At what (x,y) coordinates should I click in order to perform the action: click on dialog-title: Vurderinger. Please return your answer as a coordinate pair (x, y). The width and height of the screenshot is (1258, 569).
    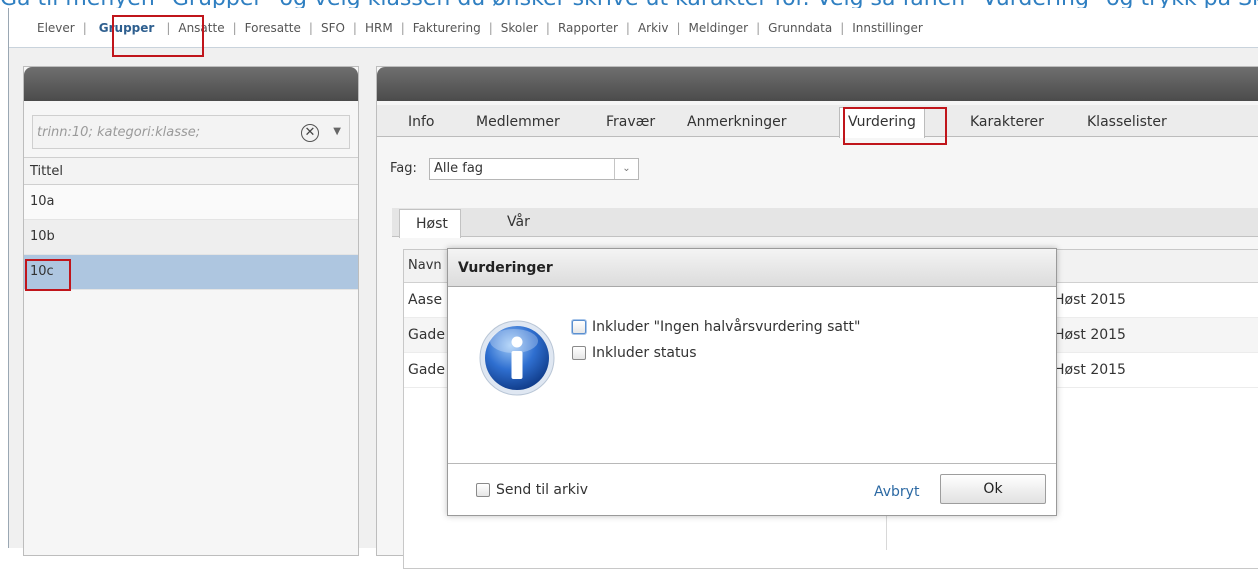
    Looking at the image, I should click on (752, 268).